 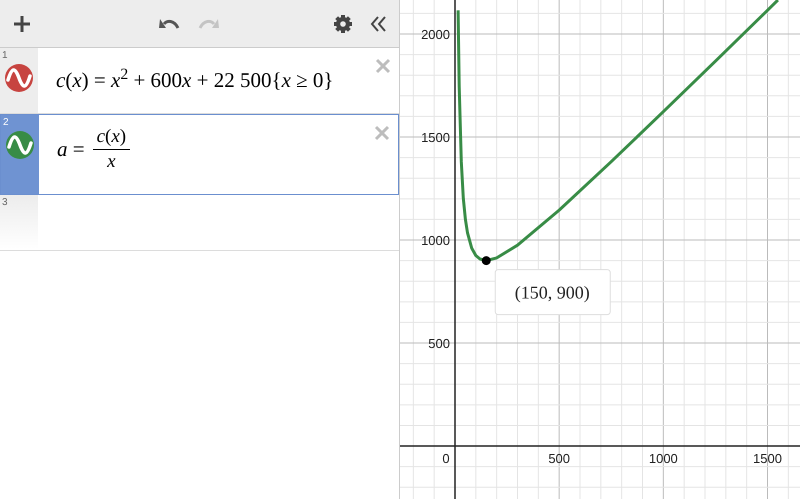 What do you see at coordinates (343, 24) in the screenshot?
I see `settings-icon` at bounding box center [343, 24].